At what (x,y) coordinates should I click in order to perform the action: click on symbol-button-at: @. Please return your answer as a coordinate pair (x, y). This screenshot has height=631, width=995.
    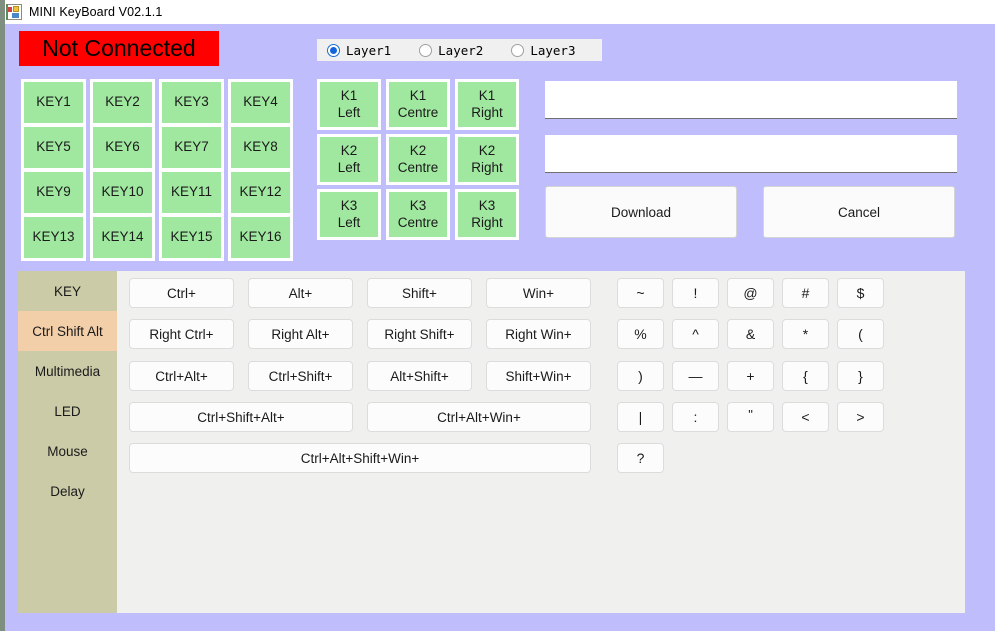
    Looking at the image, I should click on (750, 293).